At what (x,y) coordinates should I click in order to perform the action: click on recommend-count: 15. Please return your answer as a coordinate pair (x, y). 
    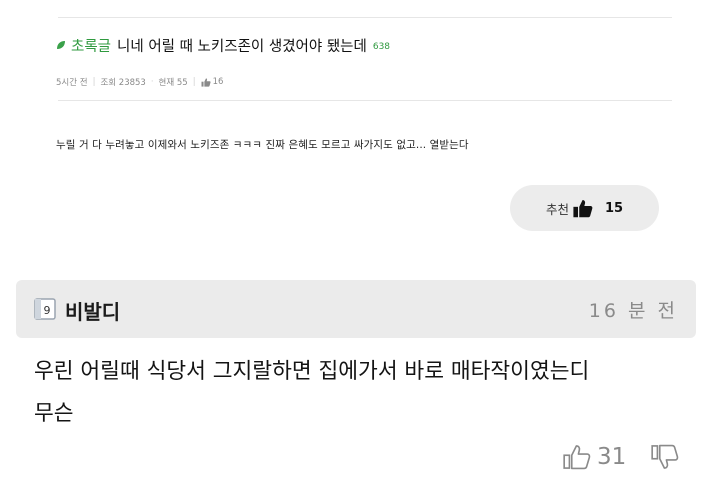
    Looking at the image, I should click on (614, 208).